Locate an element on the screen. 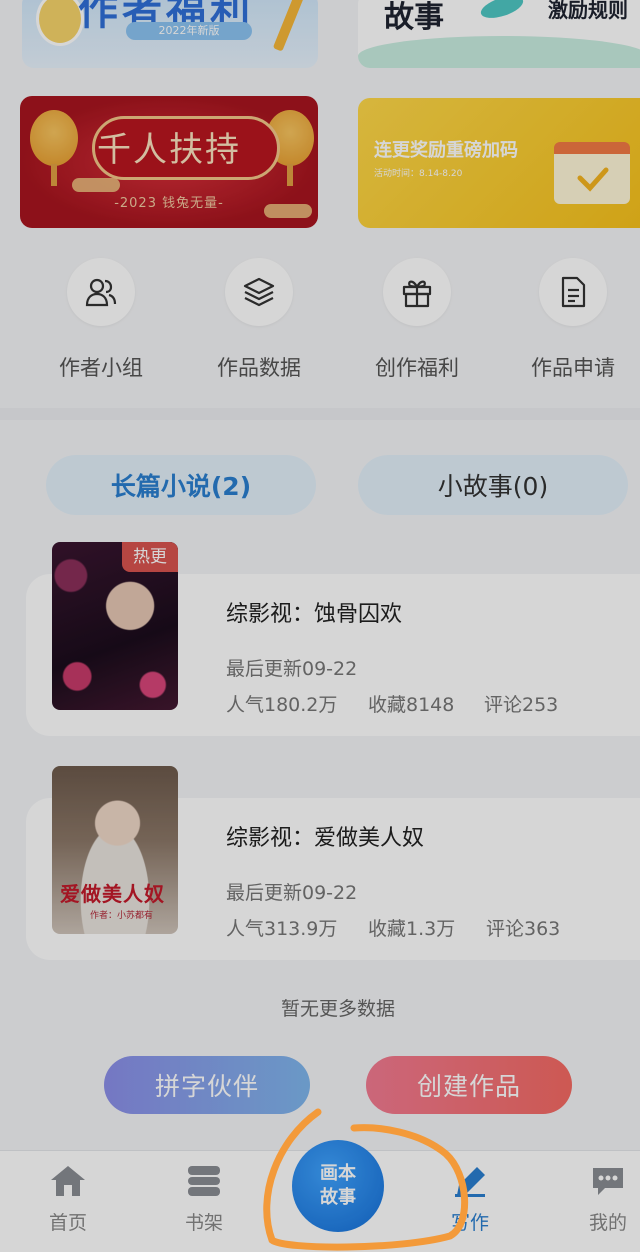  work-comments: 评论363 is located at coordinates (523, 929).